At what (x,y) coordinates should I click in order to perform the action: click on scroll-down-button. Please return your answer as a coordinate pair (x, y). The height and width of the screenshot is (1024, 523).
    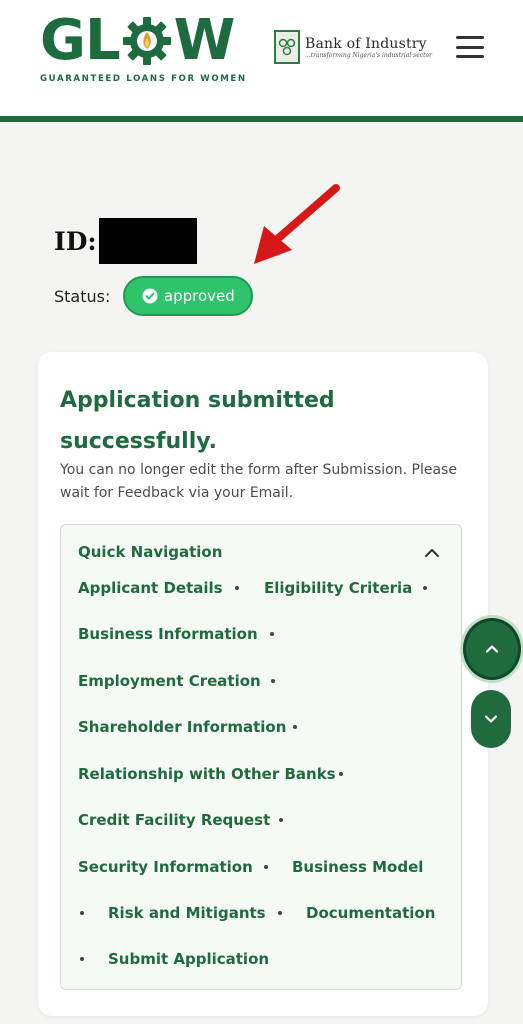
    Looking at the image, I should click on (491, 719).